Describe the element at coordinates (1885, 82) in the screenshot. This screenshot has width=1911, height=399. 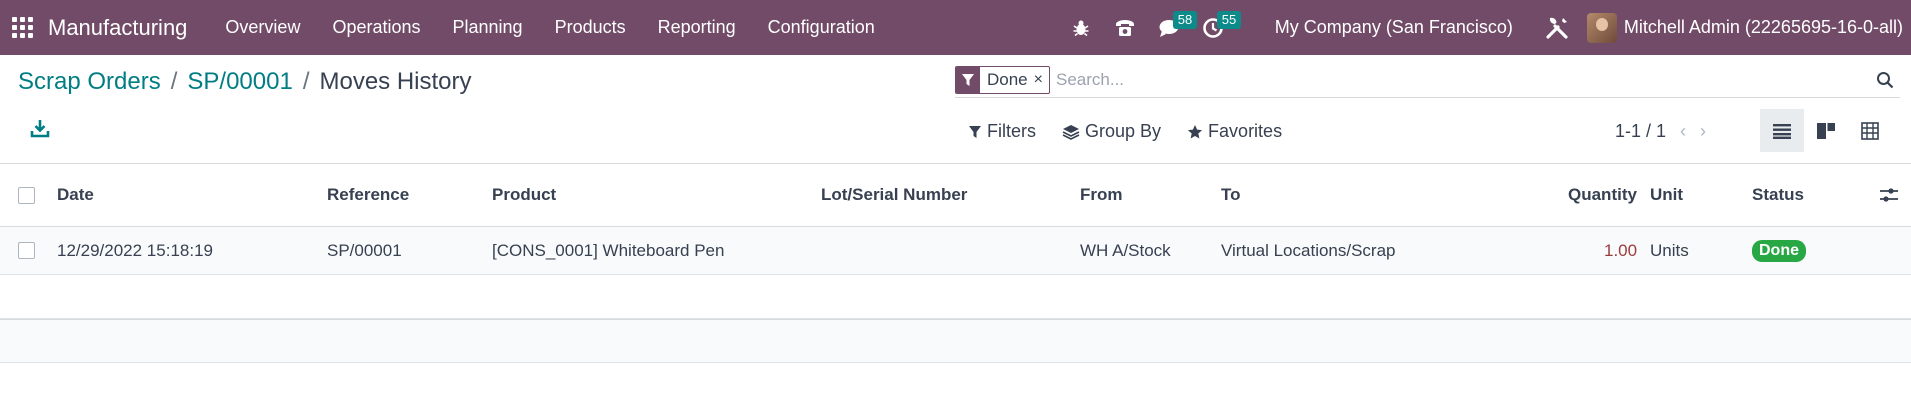
I see `search-icon` at that location.